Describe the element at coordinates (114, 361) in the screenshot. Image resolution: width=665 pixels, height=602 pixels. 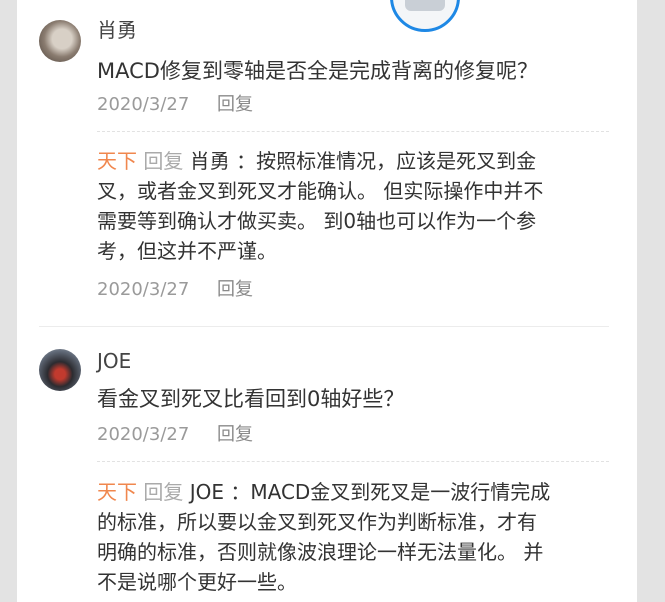
I see `comment-author: JOE` at that location.